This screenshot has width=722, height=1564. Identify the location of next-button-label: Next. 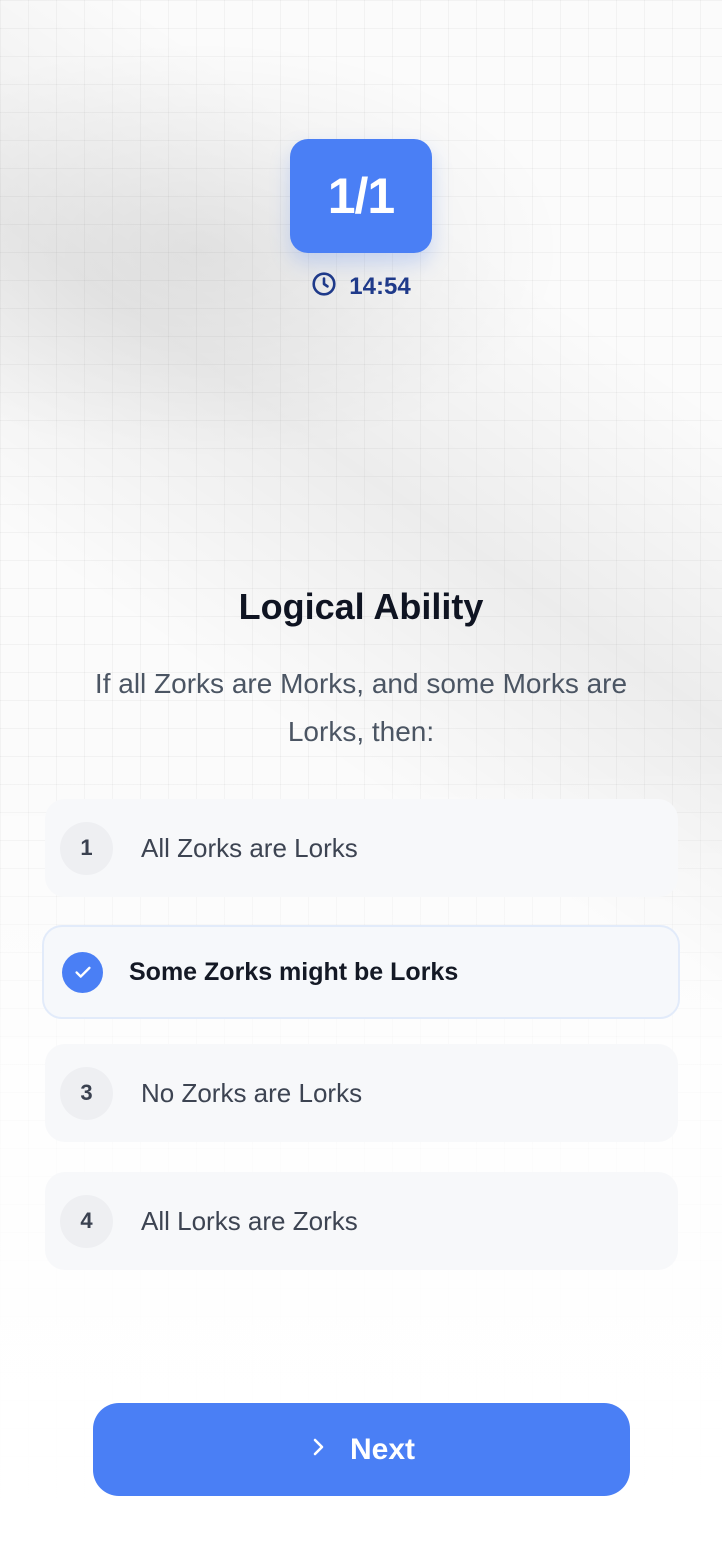
(382, 1449).